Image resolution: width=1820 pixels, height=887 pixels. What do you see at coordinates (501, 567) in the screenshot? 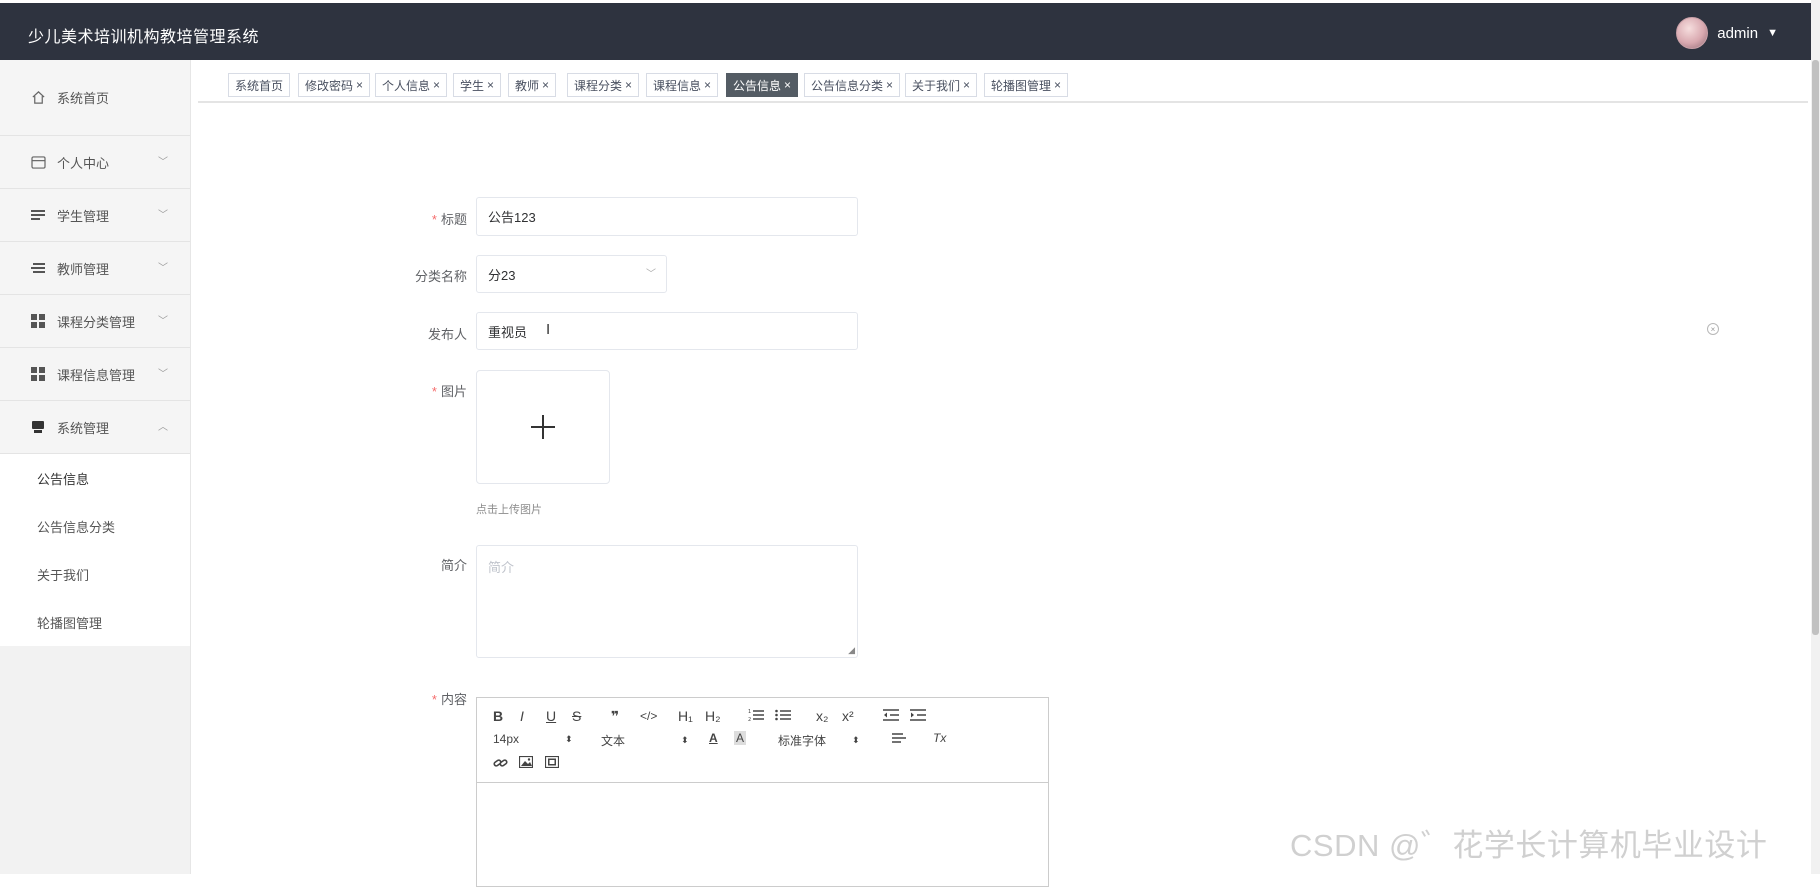
I see `intro-placeholder: 简介` at bounding box center [501, 567].